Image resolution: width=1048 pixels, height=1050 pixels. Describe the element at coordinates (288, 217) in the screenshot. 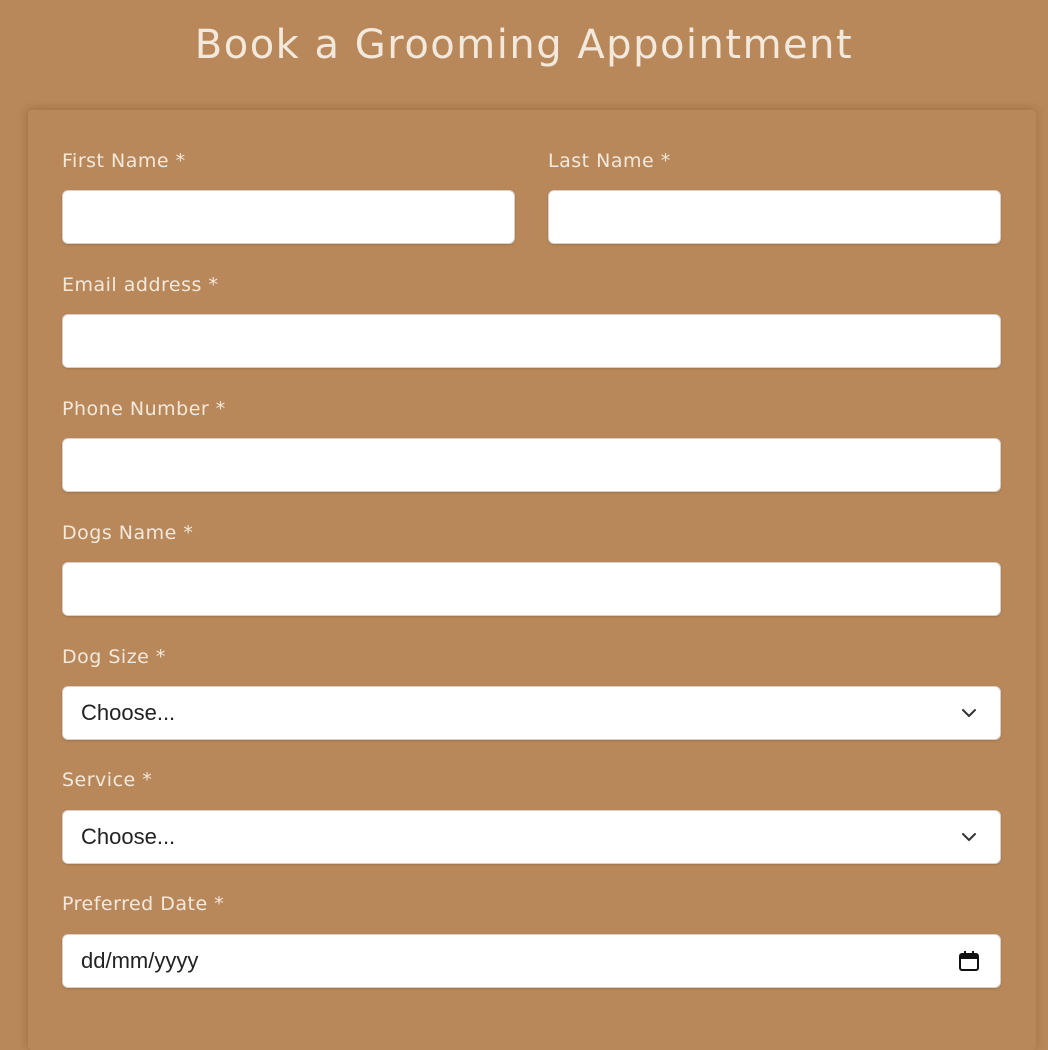

I see `first-name-input` at that location.